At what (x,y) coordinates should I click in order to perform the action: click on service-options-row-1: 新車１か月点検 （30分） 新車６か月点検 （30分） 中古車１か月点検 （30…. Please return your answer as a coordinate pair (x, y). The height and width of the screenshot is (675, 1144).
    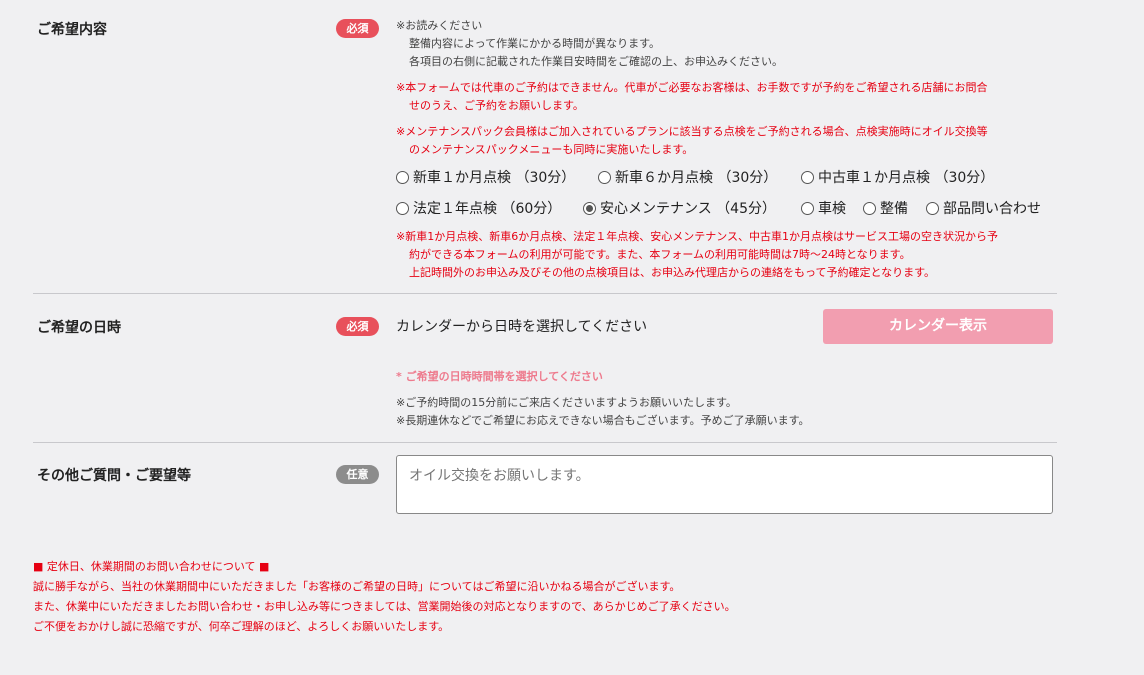
    Looking at the image, I should click on (726, 177).